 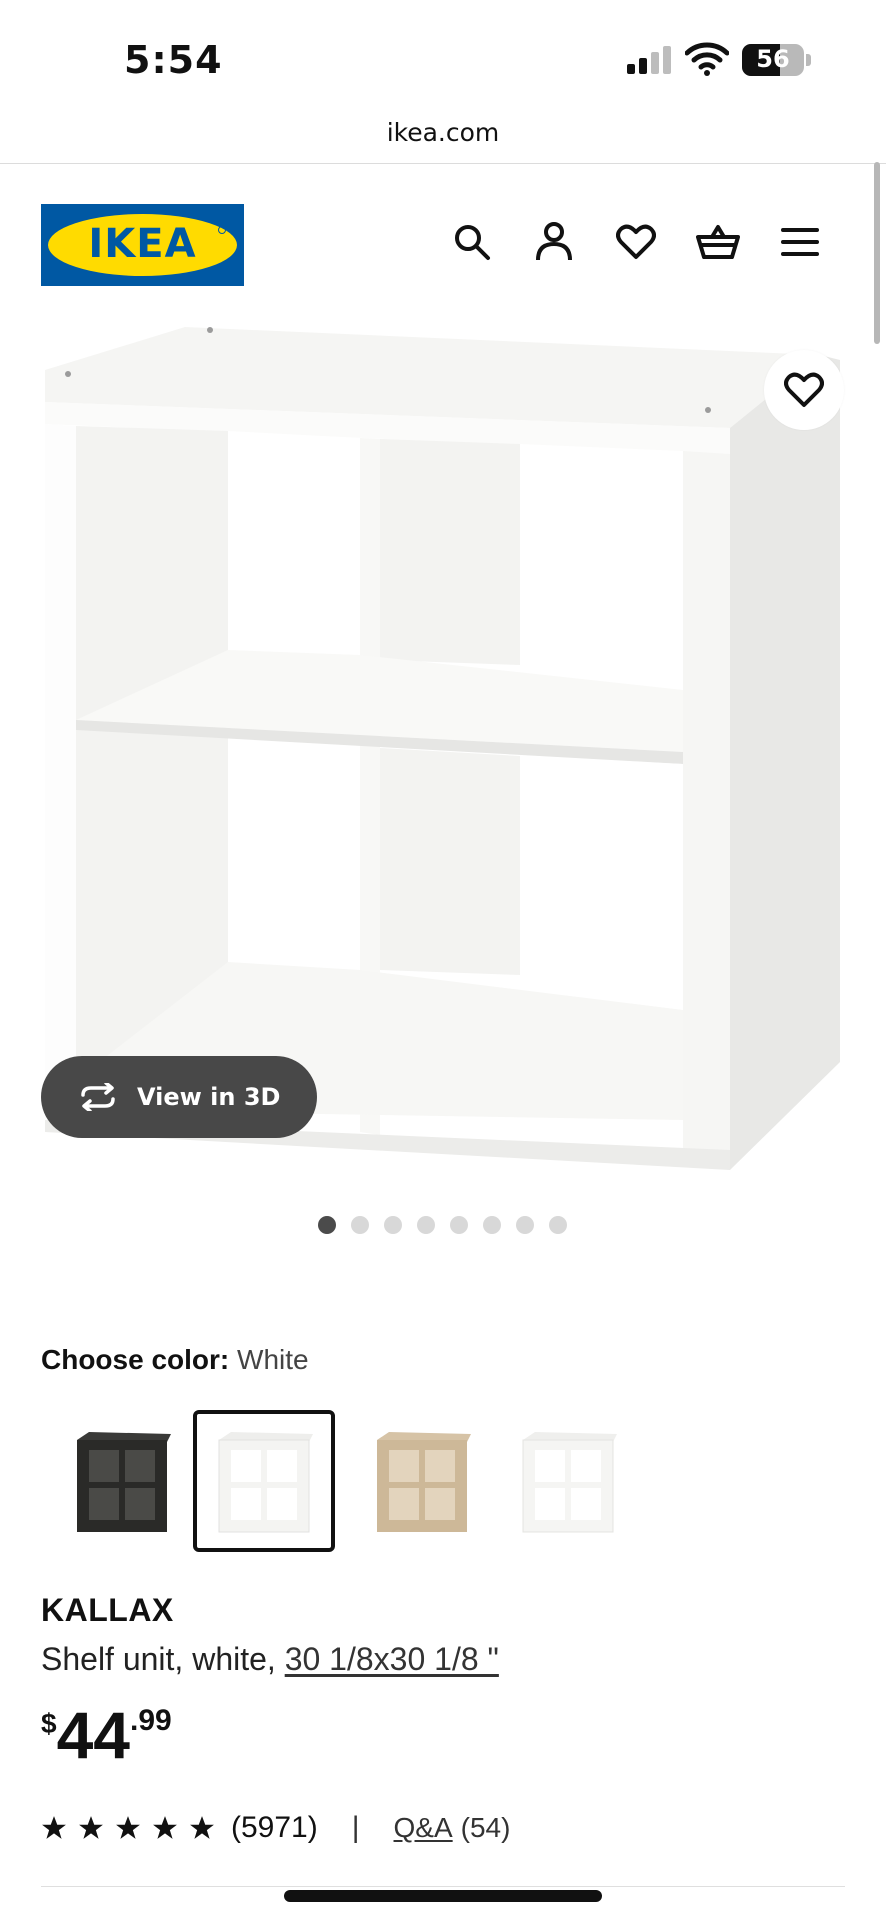 I want to click on view-in-3d-button: View in 3D, so click(x=179, y=1097).